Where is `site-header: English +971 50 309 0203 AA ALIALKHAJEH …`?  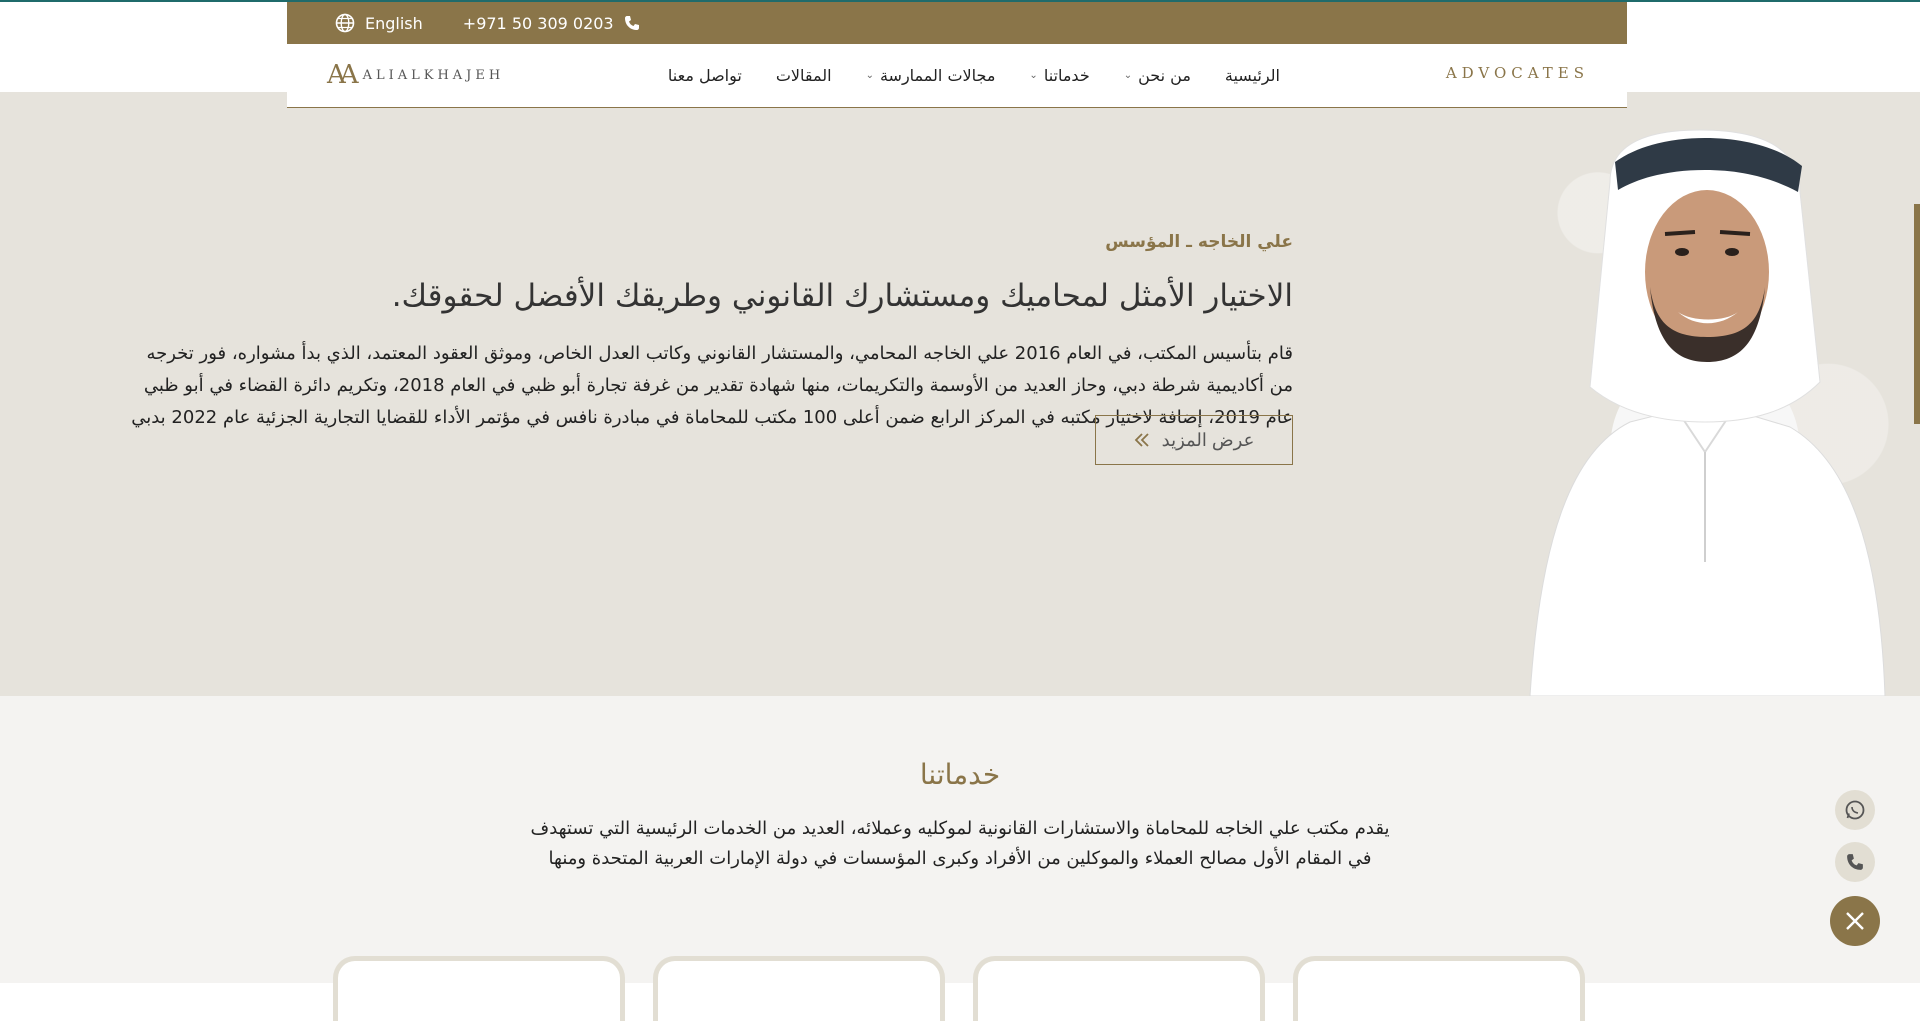
site-header: English +971 50 309 0203 AA ALIALKHAJEH … is located at coordinates (957, 55).